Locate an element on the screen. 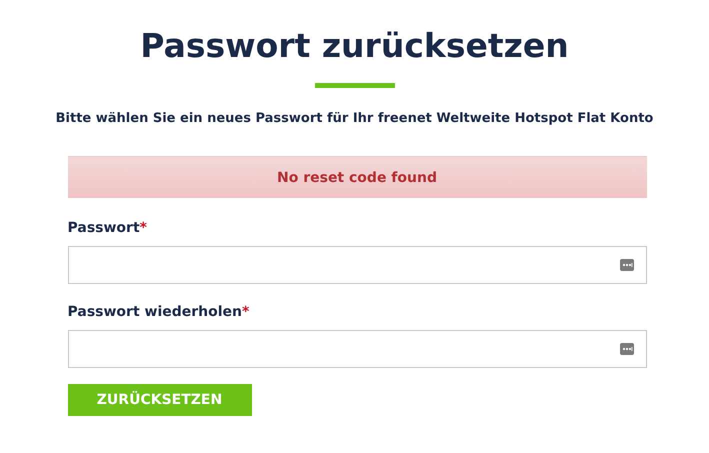  instruction-text: Bitte wählen Sie ein neues Passwort für Ihr freenet Weltweite Hotspot Flat Konto is located at coordinates (355, 118).